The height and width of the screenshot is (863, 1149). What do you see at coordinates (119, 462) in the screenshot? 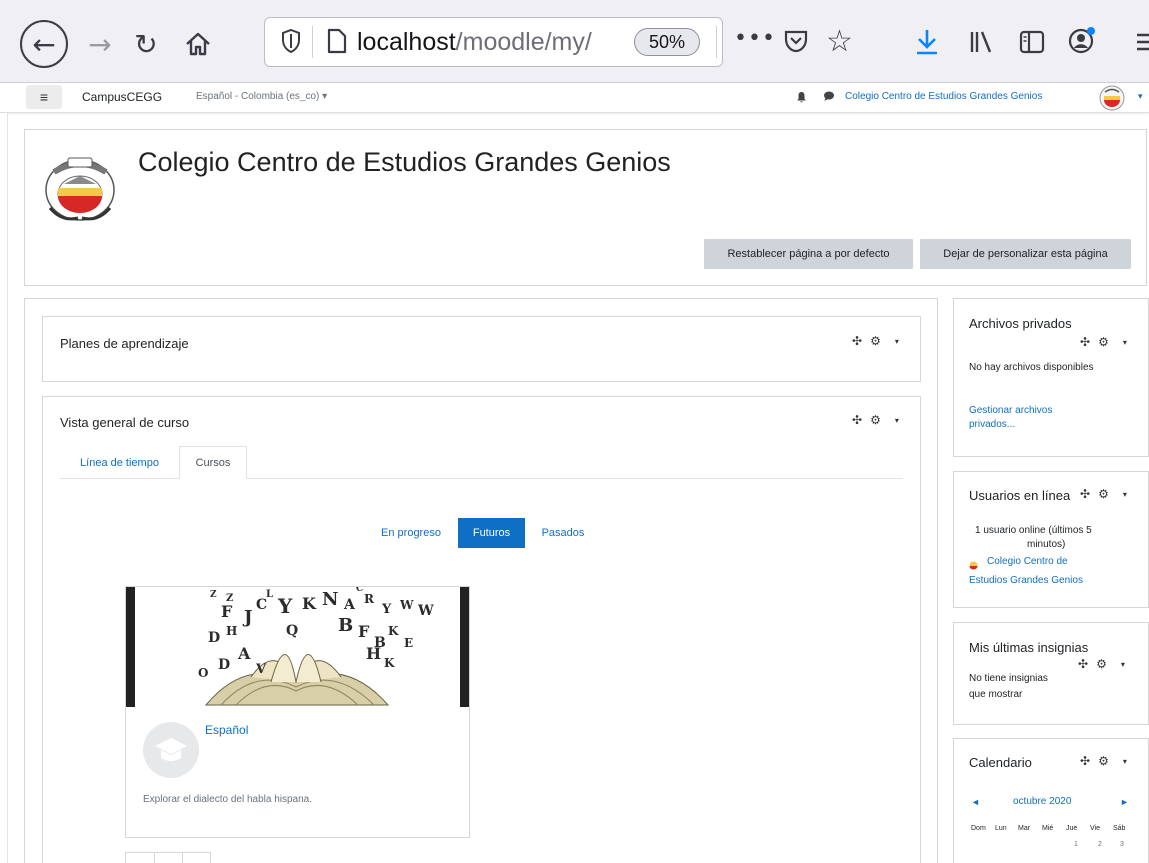
I see `tab-timeline: Línea de tiempo` at bounding box center [119, 462].